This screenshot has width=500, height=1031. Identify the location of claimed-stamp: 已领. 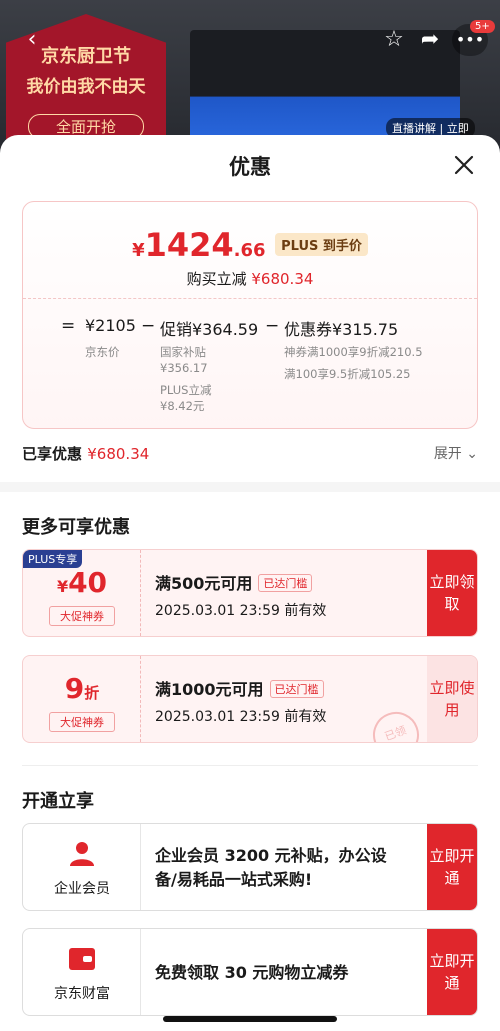
(396, 723).